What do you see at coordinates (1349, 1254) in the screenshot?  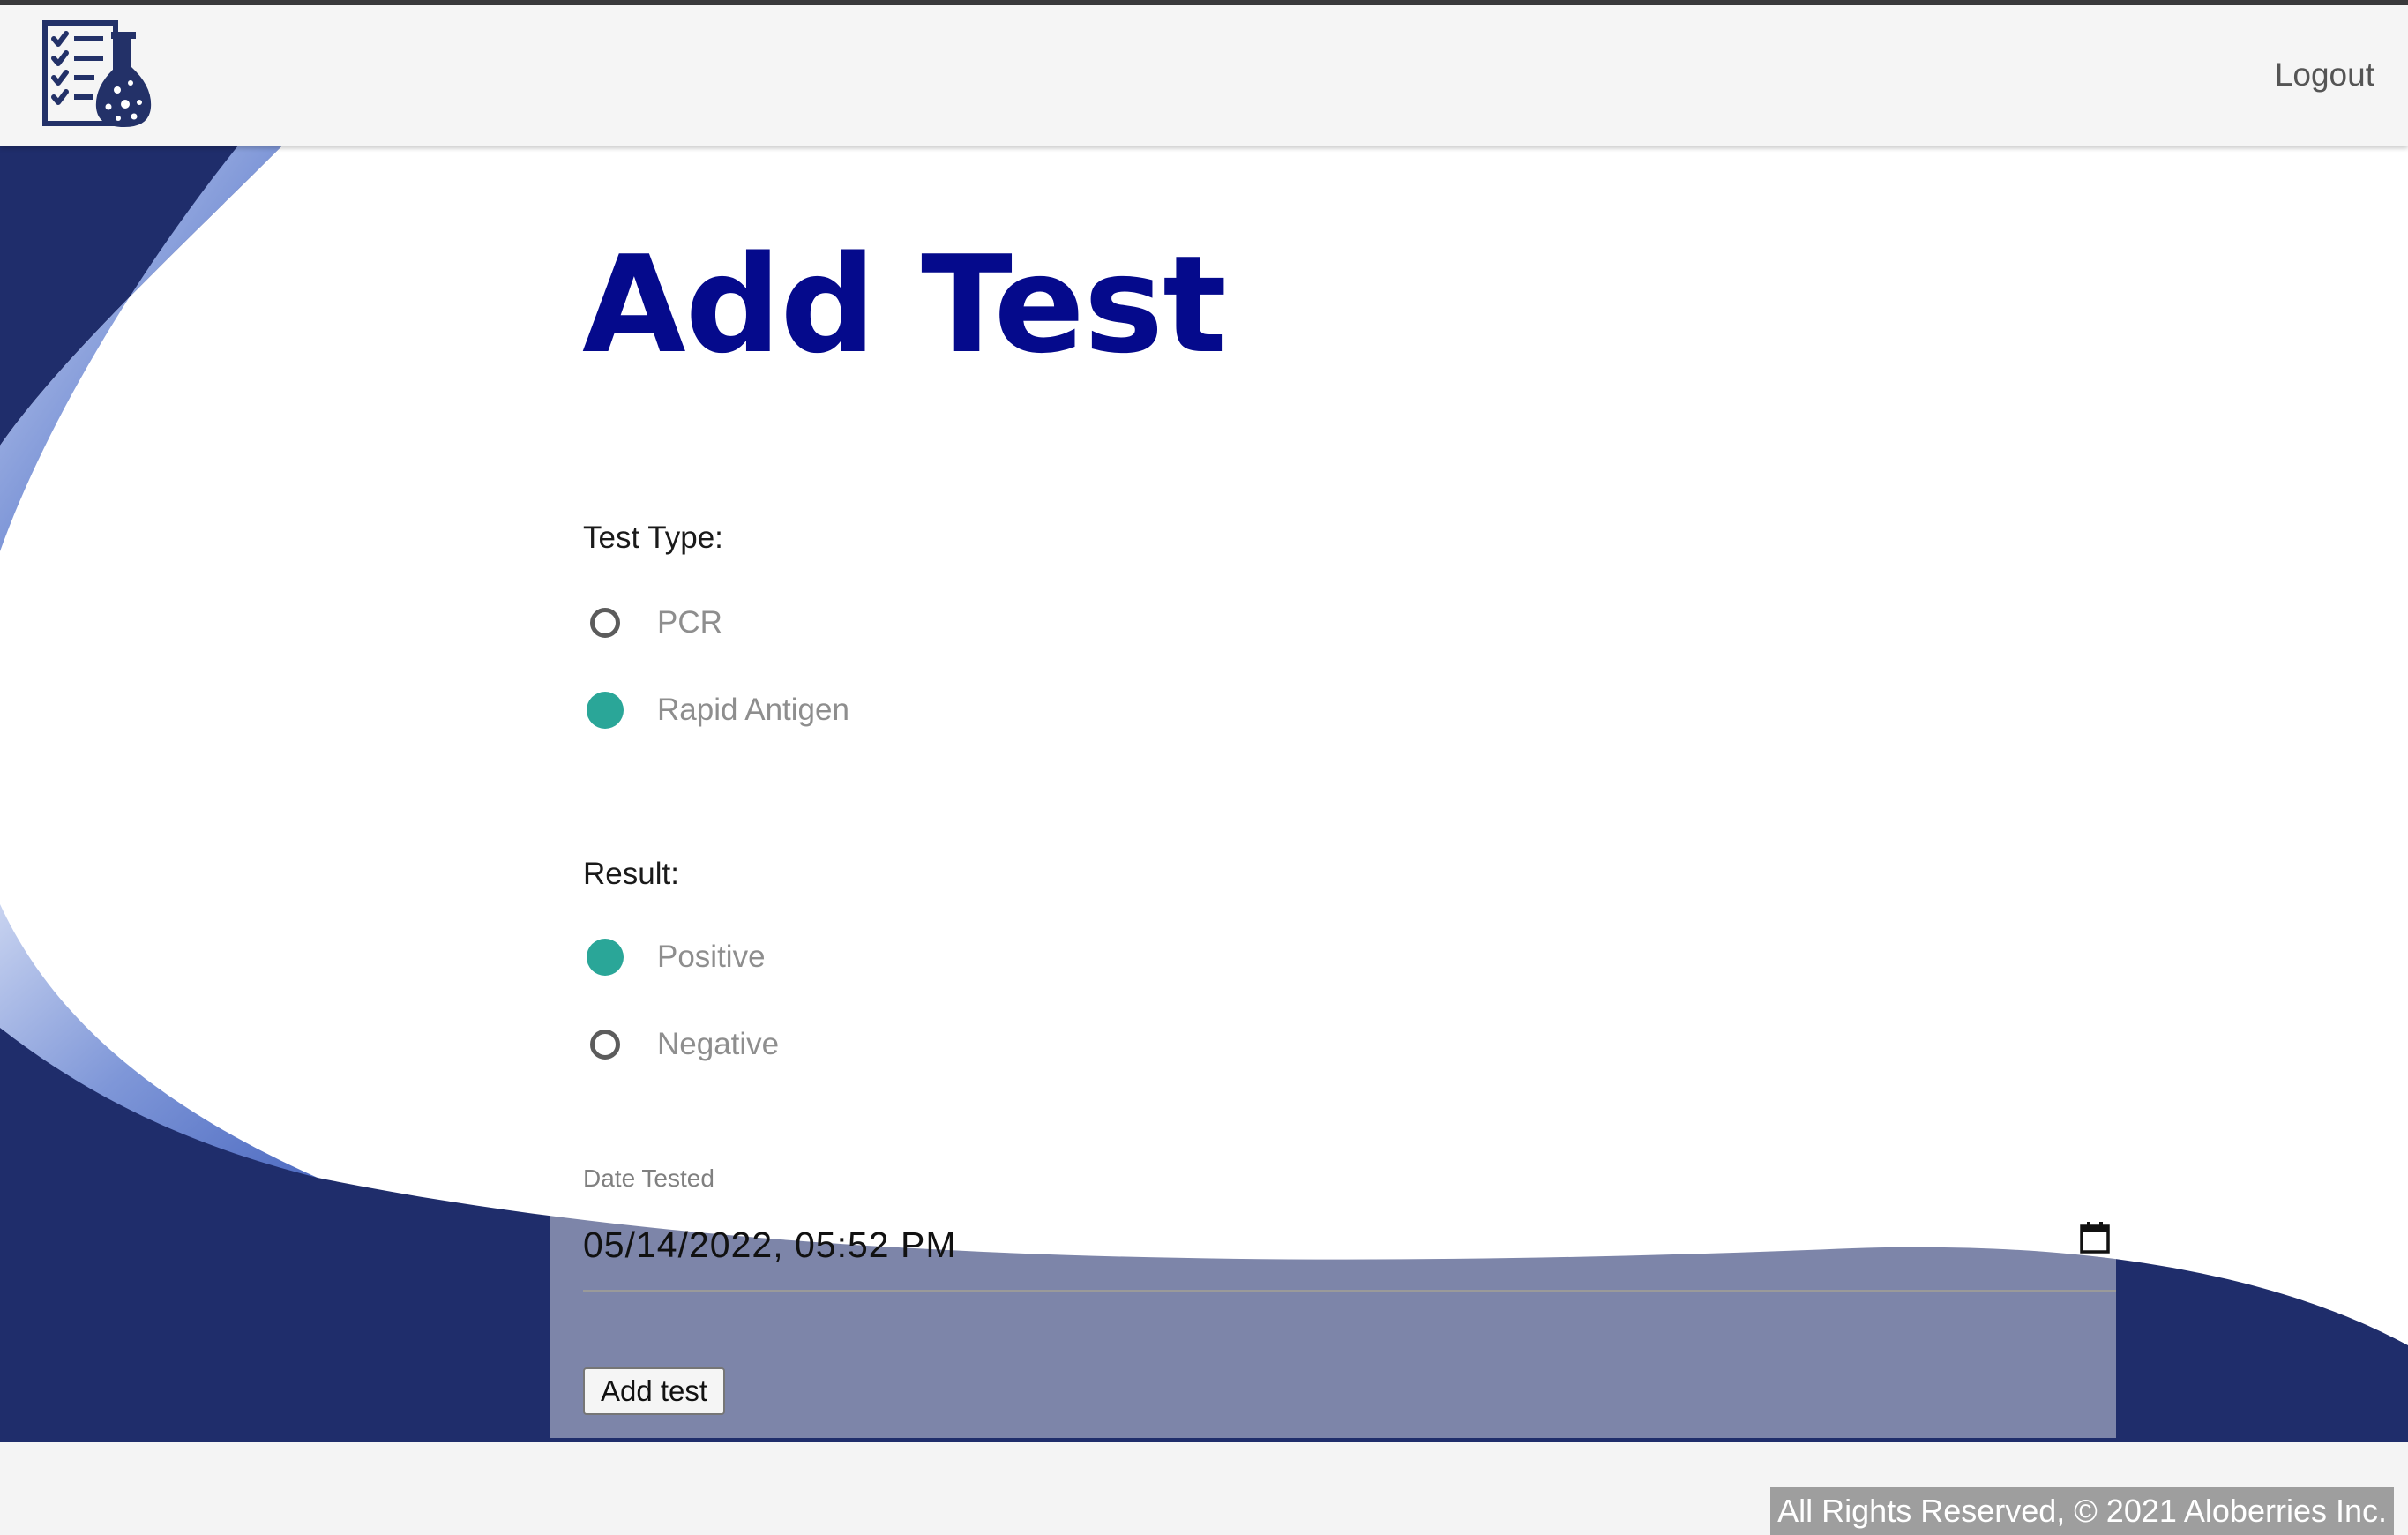 I see `date-tested-input: 05/14/2022, 05:52 PM` at bounding box center [1349, 1254].